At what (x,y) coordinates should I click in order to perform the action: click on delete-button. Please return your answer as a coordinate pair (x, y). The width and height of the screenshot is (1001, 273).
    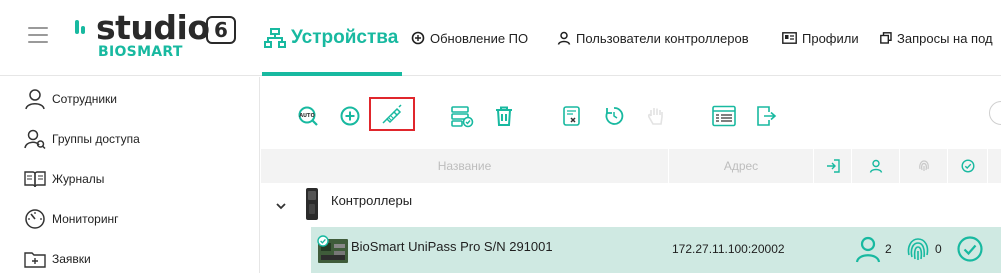
    Looking at the image, I should click on (504, 116).